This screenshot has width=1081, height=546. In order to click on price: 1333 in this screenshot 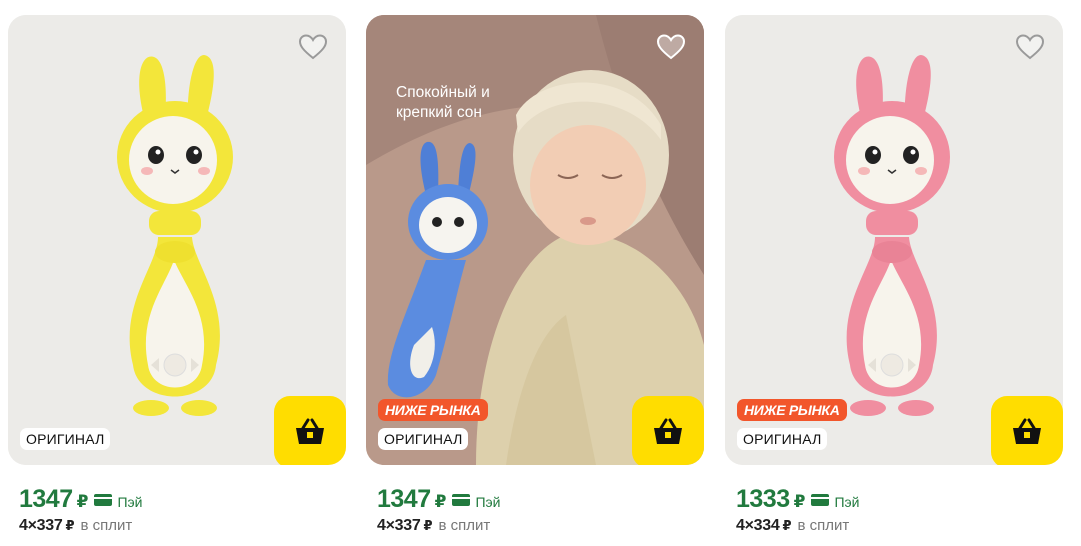, I will do `click(763, 499)`.